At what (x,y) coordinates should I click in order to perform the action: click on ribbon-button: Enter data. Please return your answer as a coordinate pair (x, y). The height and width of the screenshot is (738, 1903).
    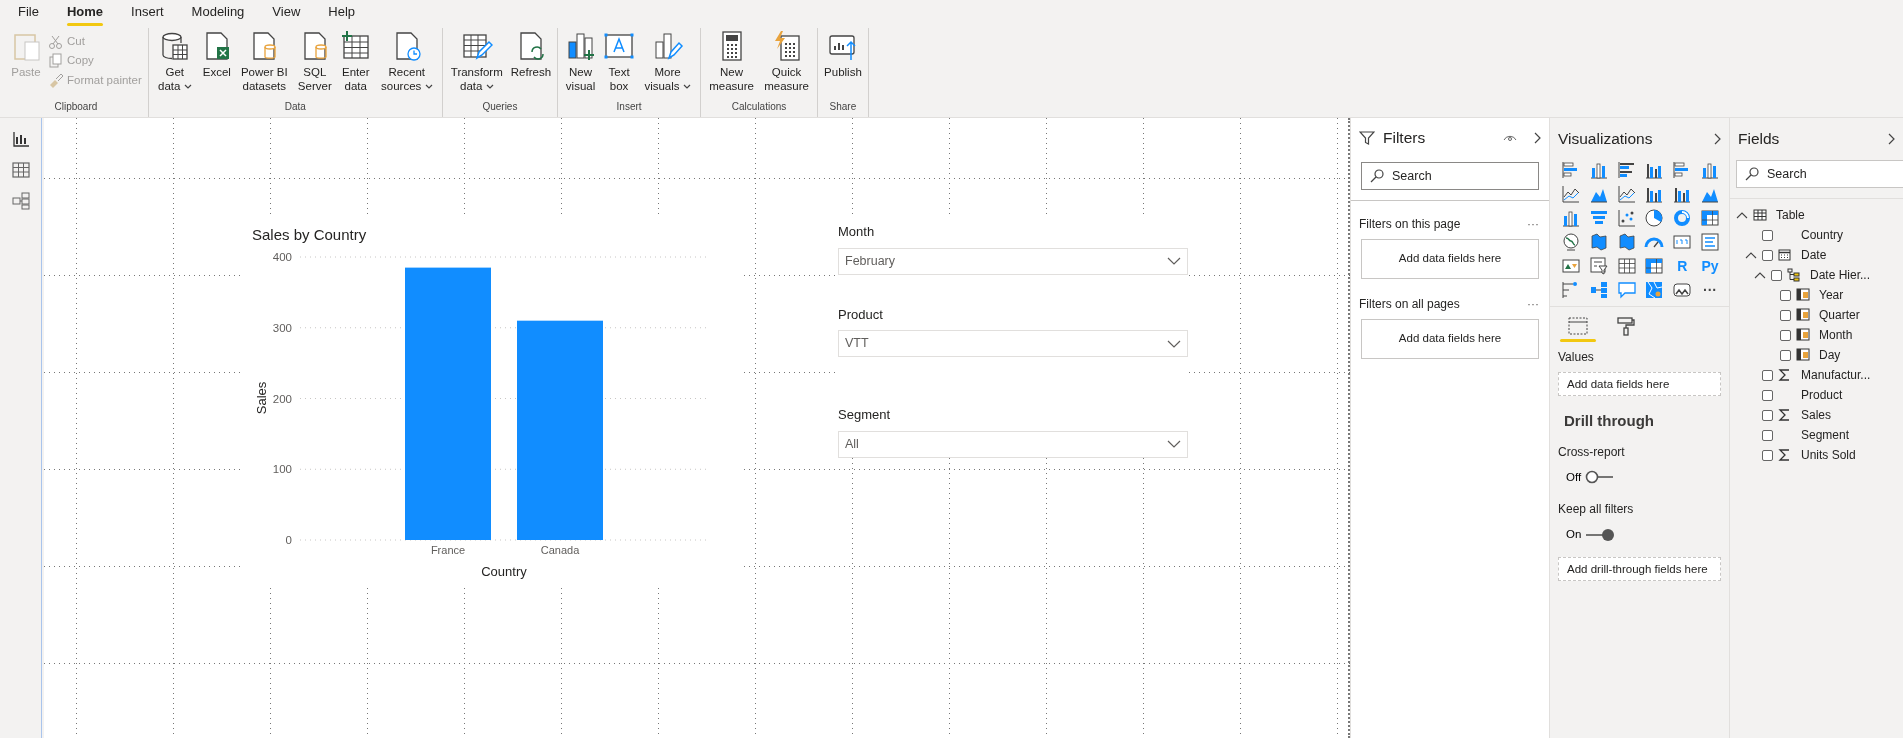
    Looking at the image, I should click on (355, 63).